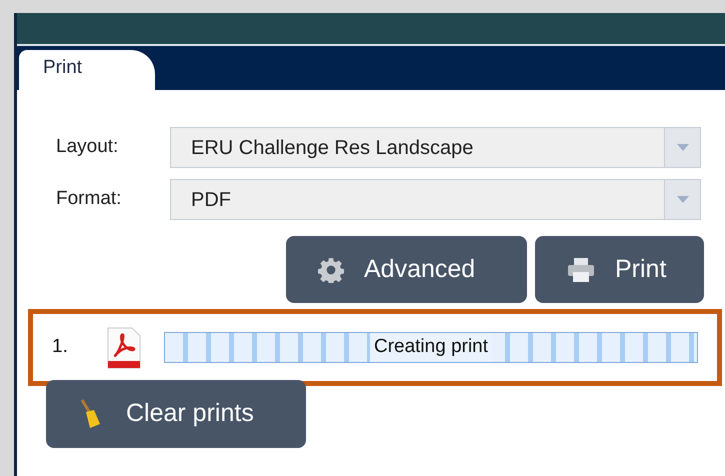 The image size is (725, 476). Describe the element at coordinates (581, 269) in the screenshot. I see `printer-icon` at that location.